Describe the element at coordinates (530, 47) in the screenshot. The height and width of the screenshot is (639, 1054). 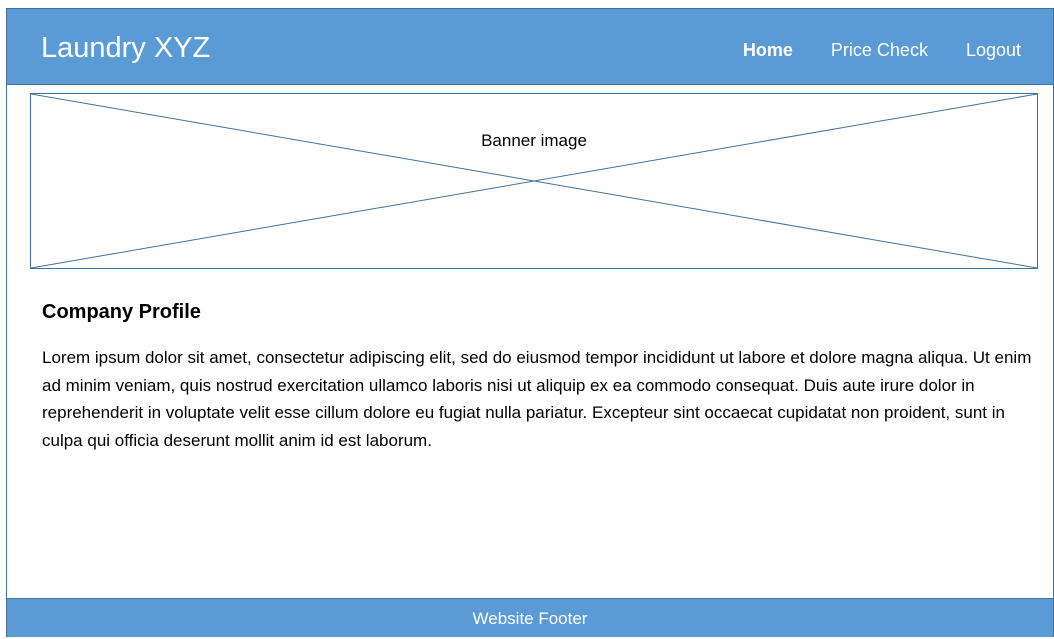
I see `site-header: Laundry XYZ Home Price Check Logout` at that location.